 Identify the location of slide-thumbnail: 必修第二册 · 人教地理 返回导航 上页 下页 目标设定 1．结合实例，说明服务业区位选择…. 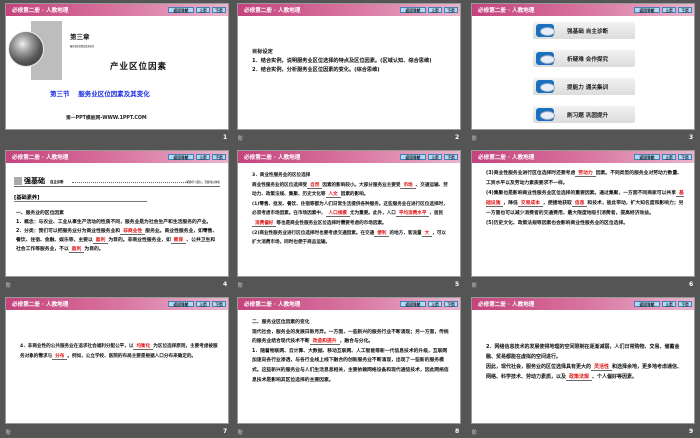
(349, 66).